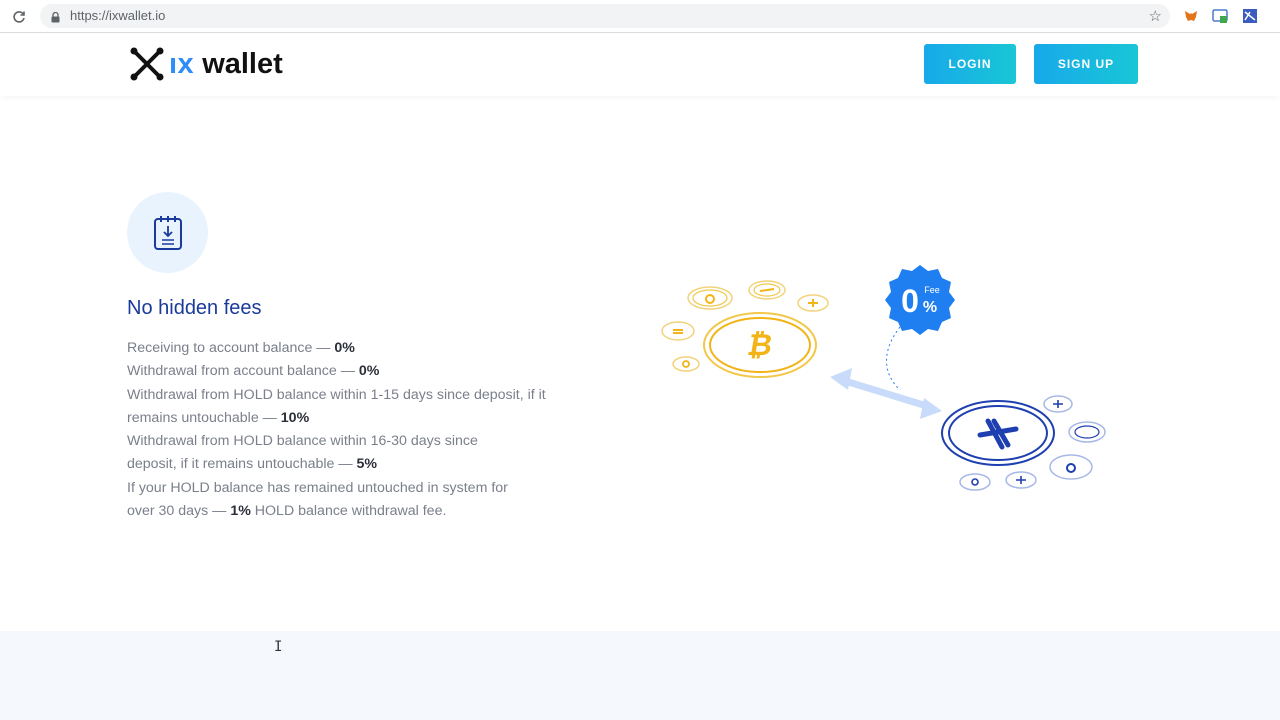  I want to click on star-icon: ☆, so click(1155, 16).